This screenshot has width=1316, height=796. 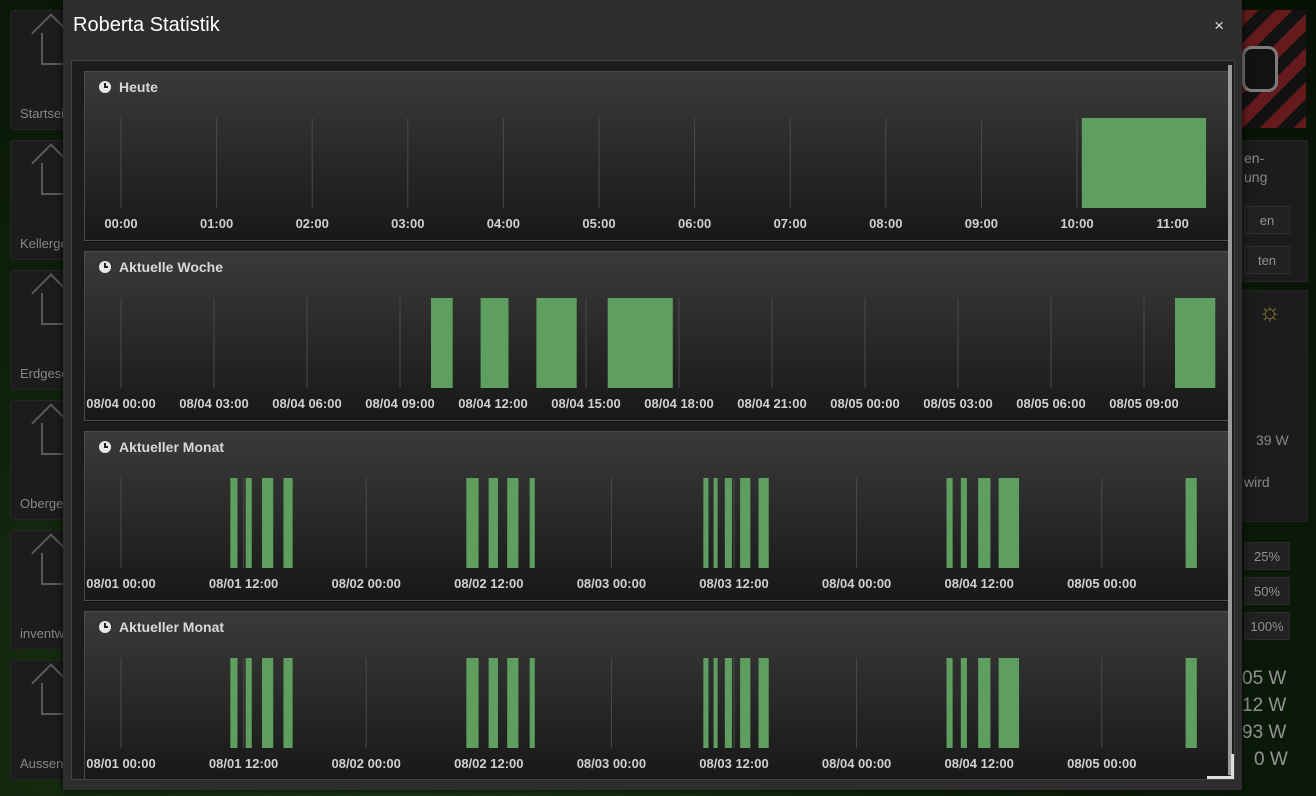 I want to click on x-tick-label: 02:00, so click(x=312, y=223).